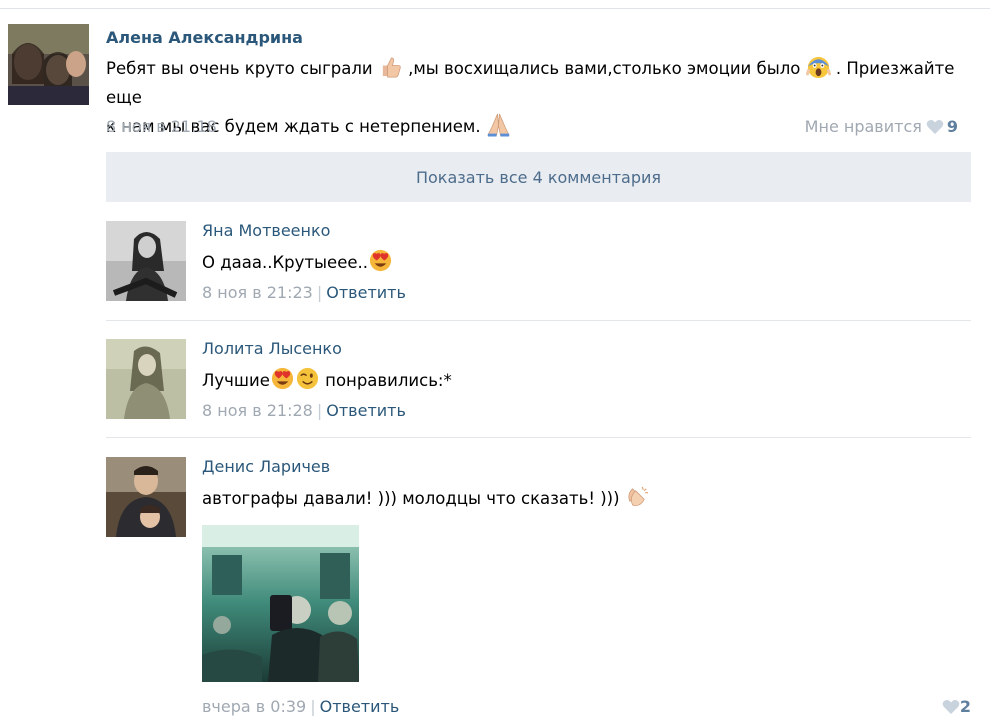 This screenshot has width=1000, height=716. Describe the element at coordinates (266, 466) in the screenshot. I see `comment-author-name: Денис Ларичев` at that location.